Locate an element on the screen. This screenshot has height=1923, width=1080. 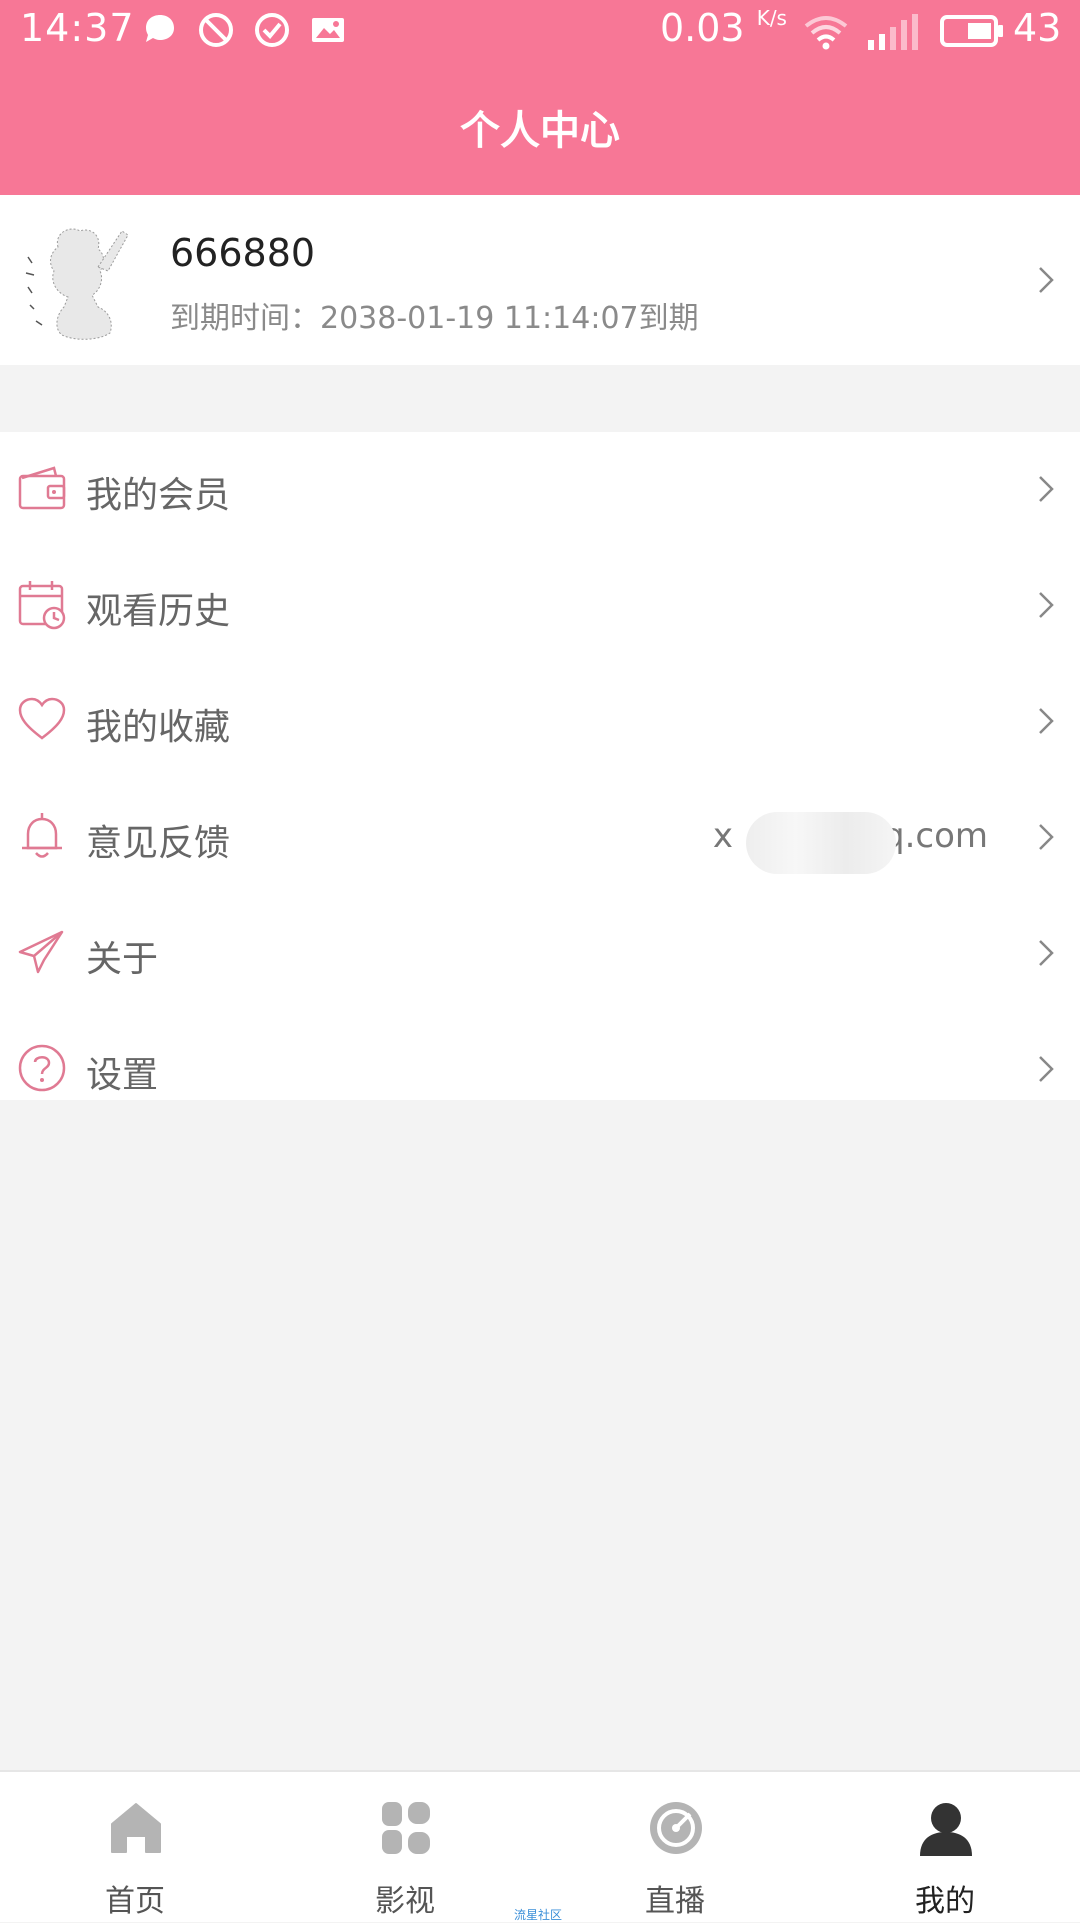
menu-label: 观看历史 is located at coordinates (158, 611).